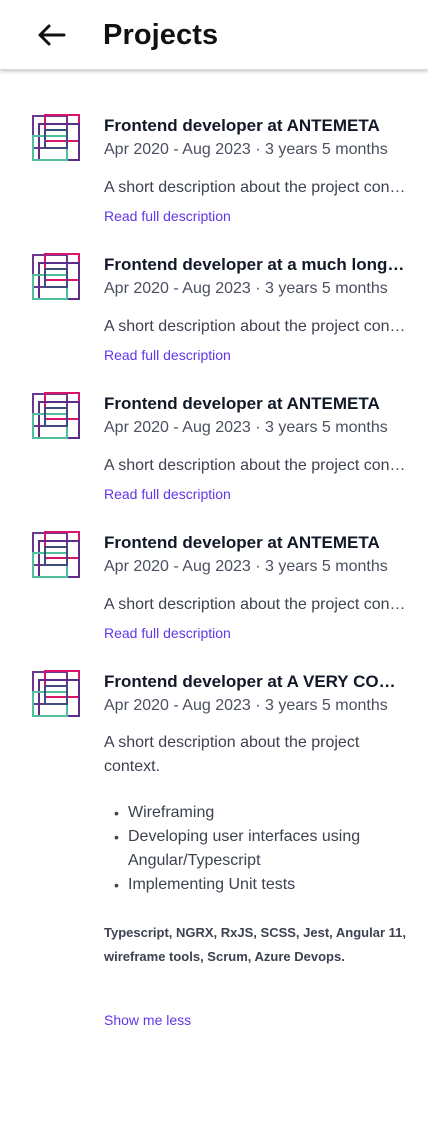  I want to click on arrow-left-icon, so click(52, 35).